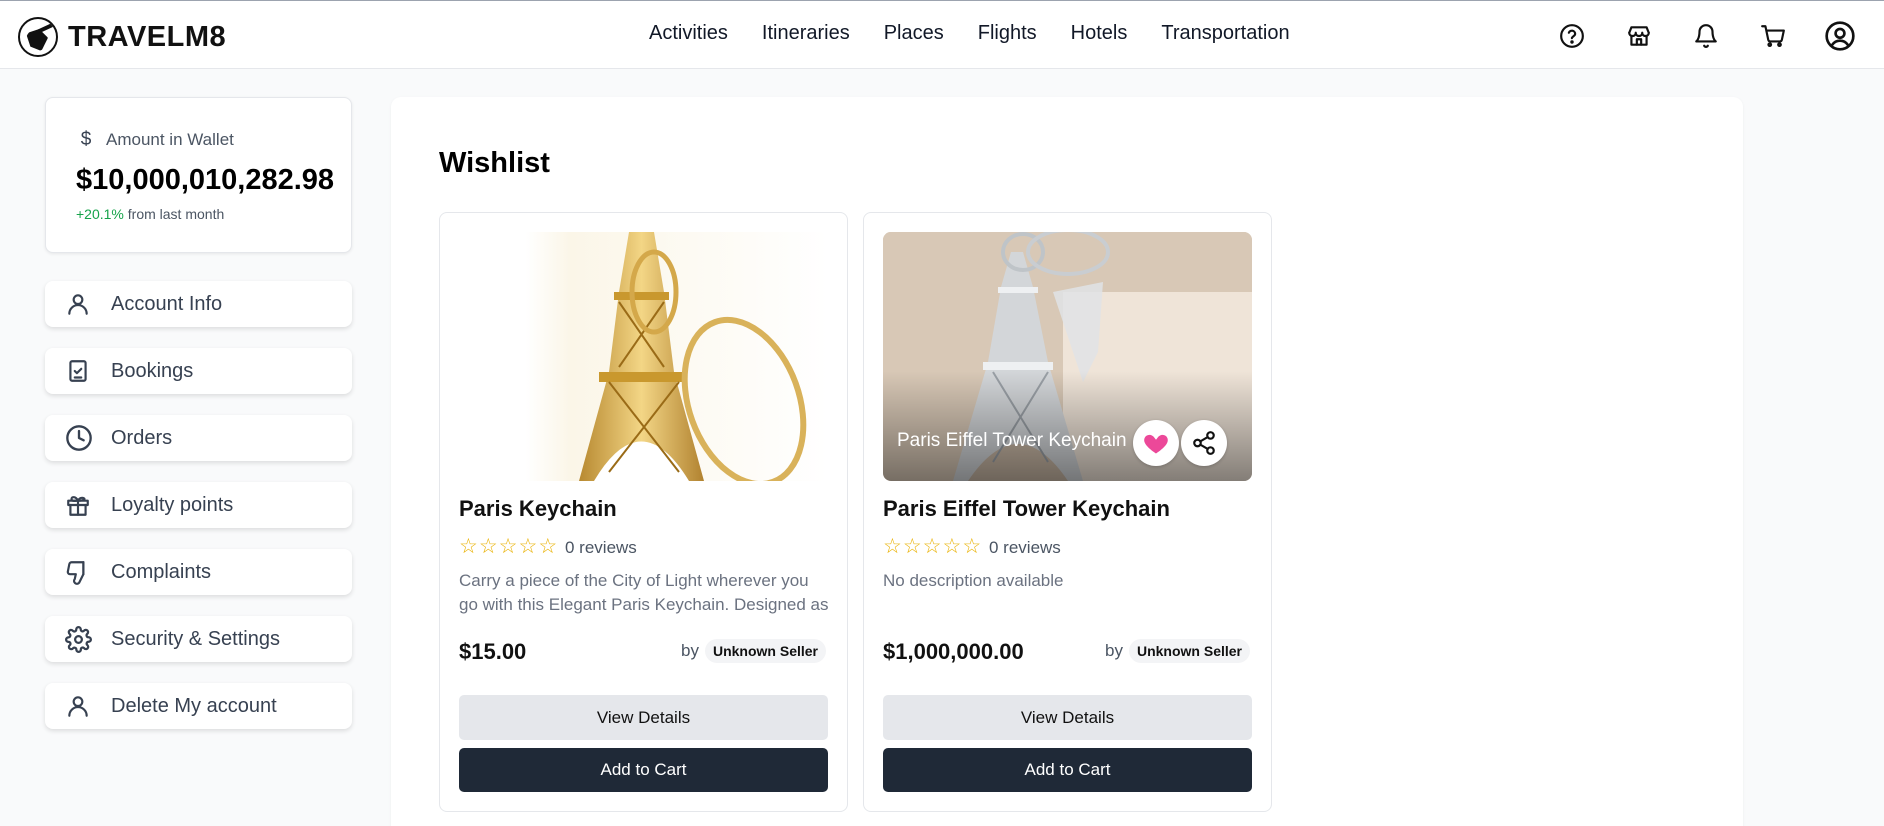 The image size is (1884, 826). I want to click on sidebar-item-delete-account: Delete My account, so click(198, 706).